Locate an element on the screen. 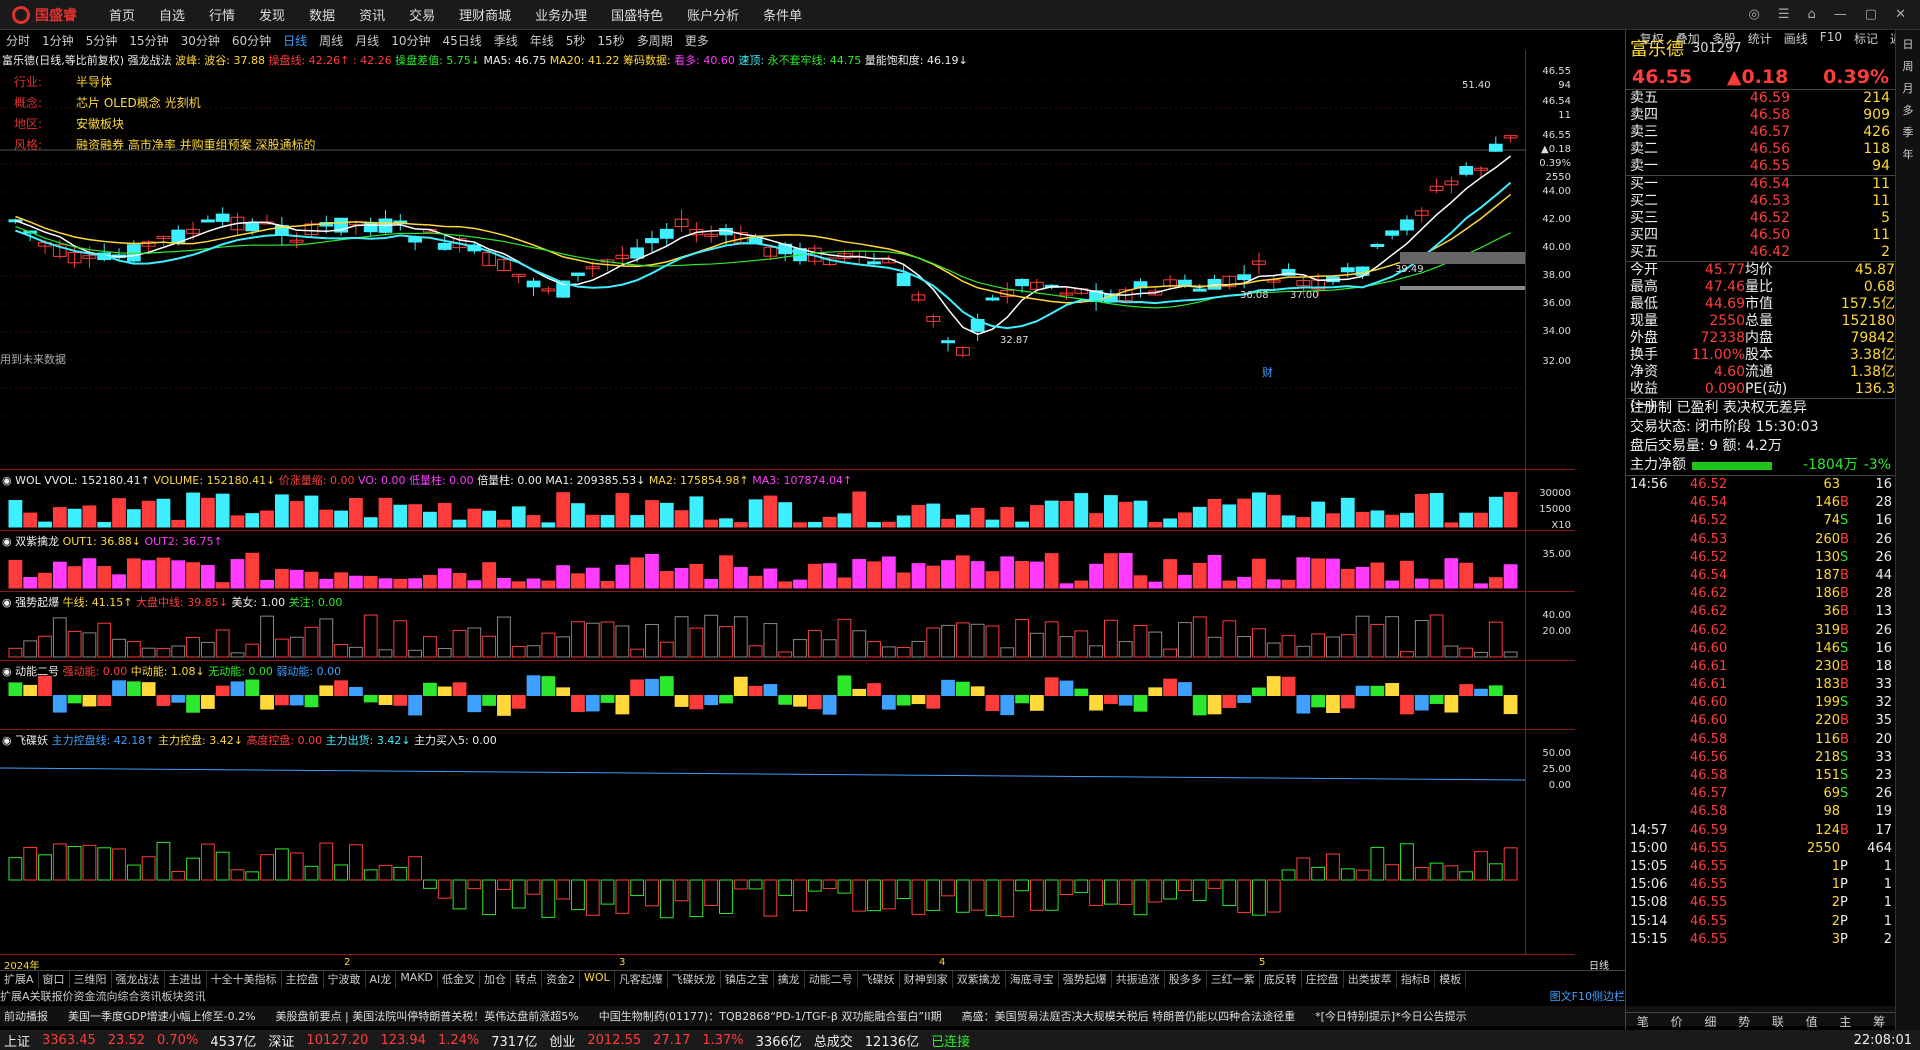 This screenshot has height=1050, width=1920. ticker-item-2: 美股盘前要点 | 美国法院叫停特朗普关税！英伟达盘前涨超5% is located at coordinates (427, 1016).